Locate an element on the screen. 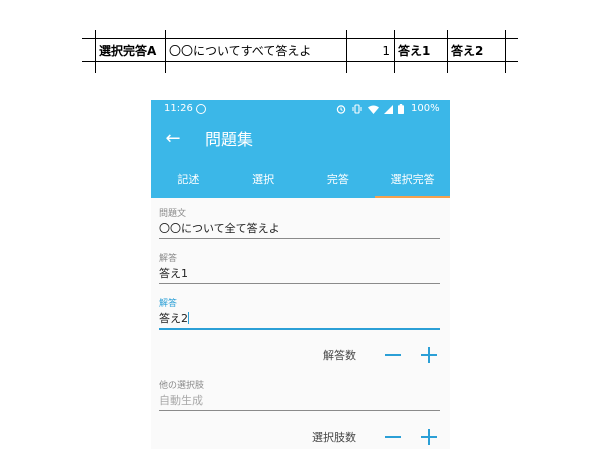 This screenshot has width=600, height=449. choice-count-label: 選択肢数 is located at coordinates (334, 437).